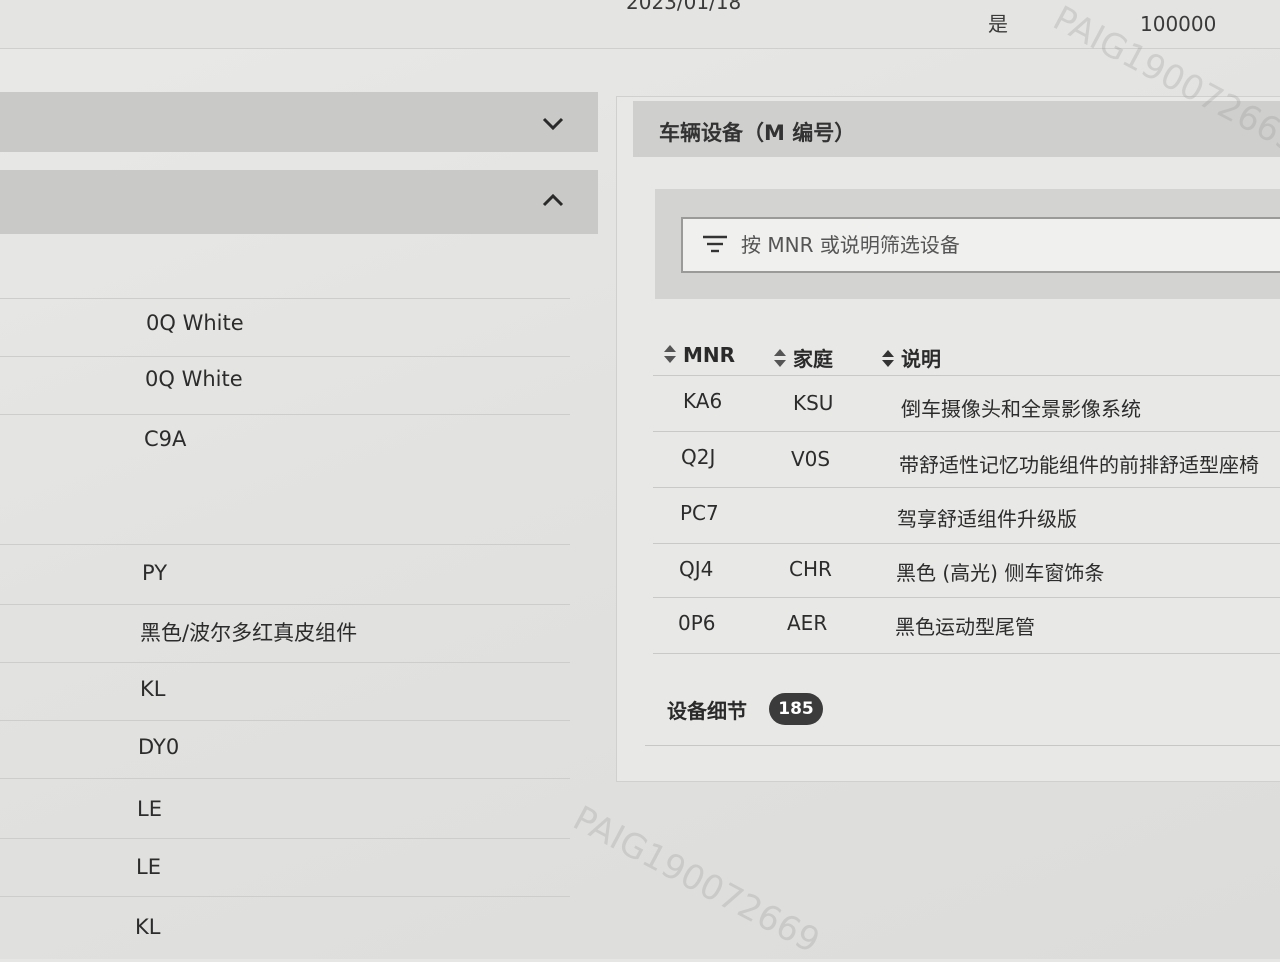 The image size is (1280, 962). What do you see at coordinates (810, 569) in the screenshot?
I see `cell-family: CHR` at bounding box center [810, 569].